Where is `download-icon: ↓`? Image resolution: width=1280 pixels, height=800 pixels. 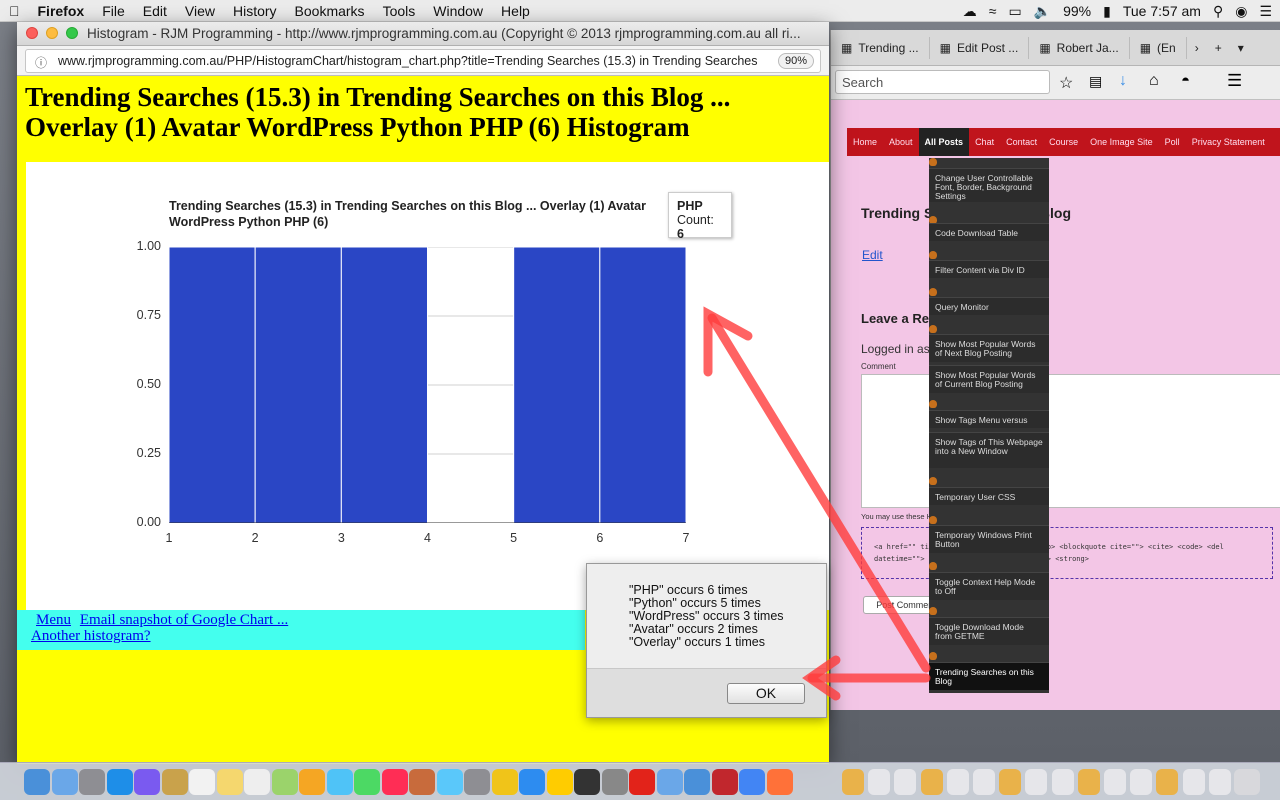
download-icon: ↓ is located at coordinates (1123, 81).